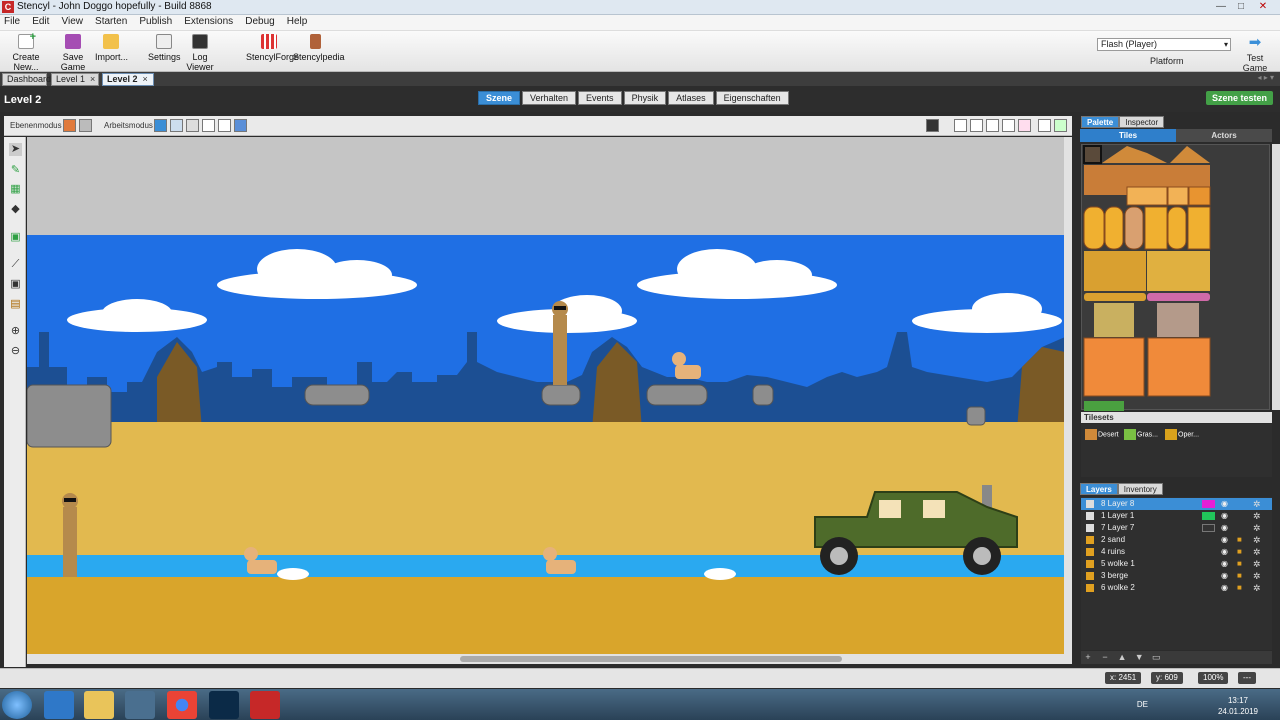 This screenshot has width=1280, height=720. I want to click on layer-mode-gray-button, so click(85, 125).